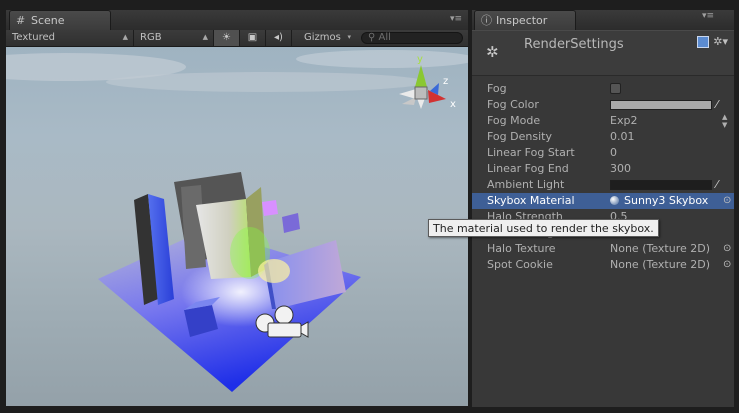  What do you see at coordinates (613, 153) in the screenshot?
I see `property-value: 0` at bounding box center [613, 153].